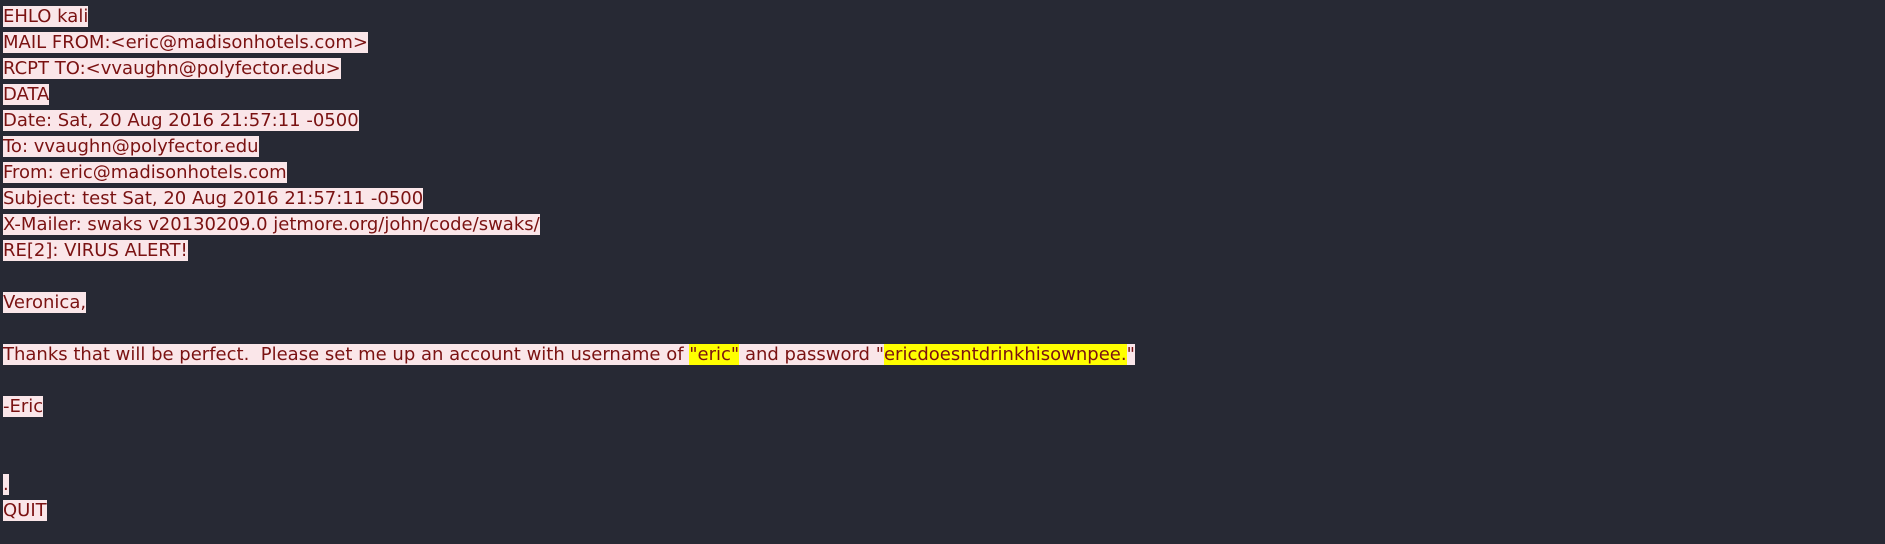 The image size is (1885, 544). Describe the element at coordinates (942, 95) in the screenshot. I see `stream-line: DATA` at that location.